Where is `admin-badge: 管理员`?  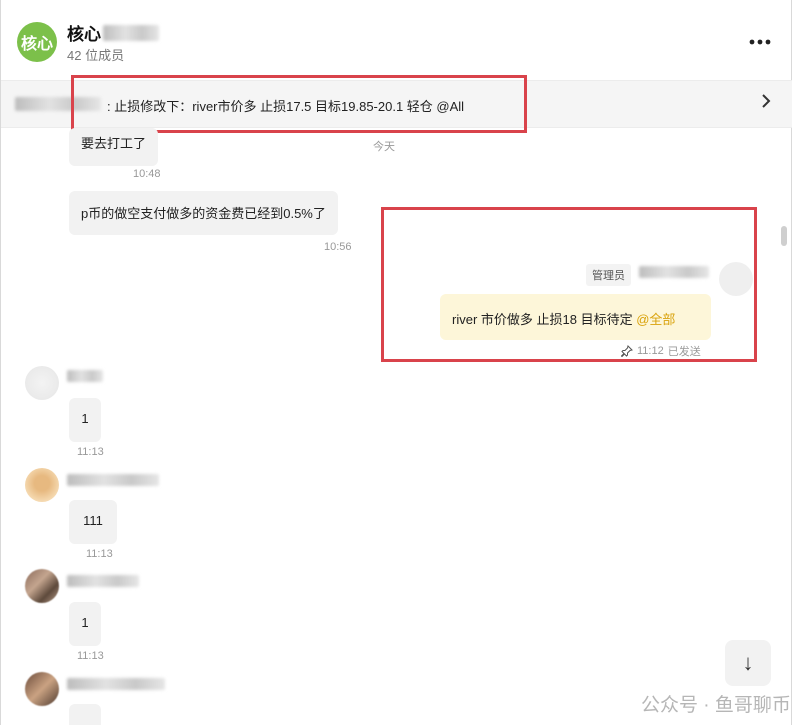
admin-badge: 管理员 is located at coordinates (608, 275).